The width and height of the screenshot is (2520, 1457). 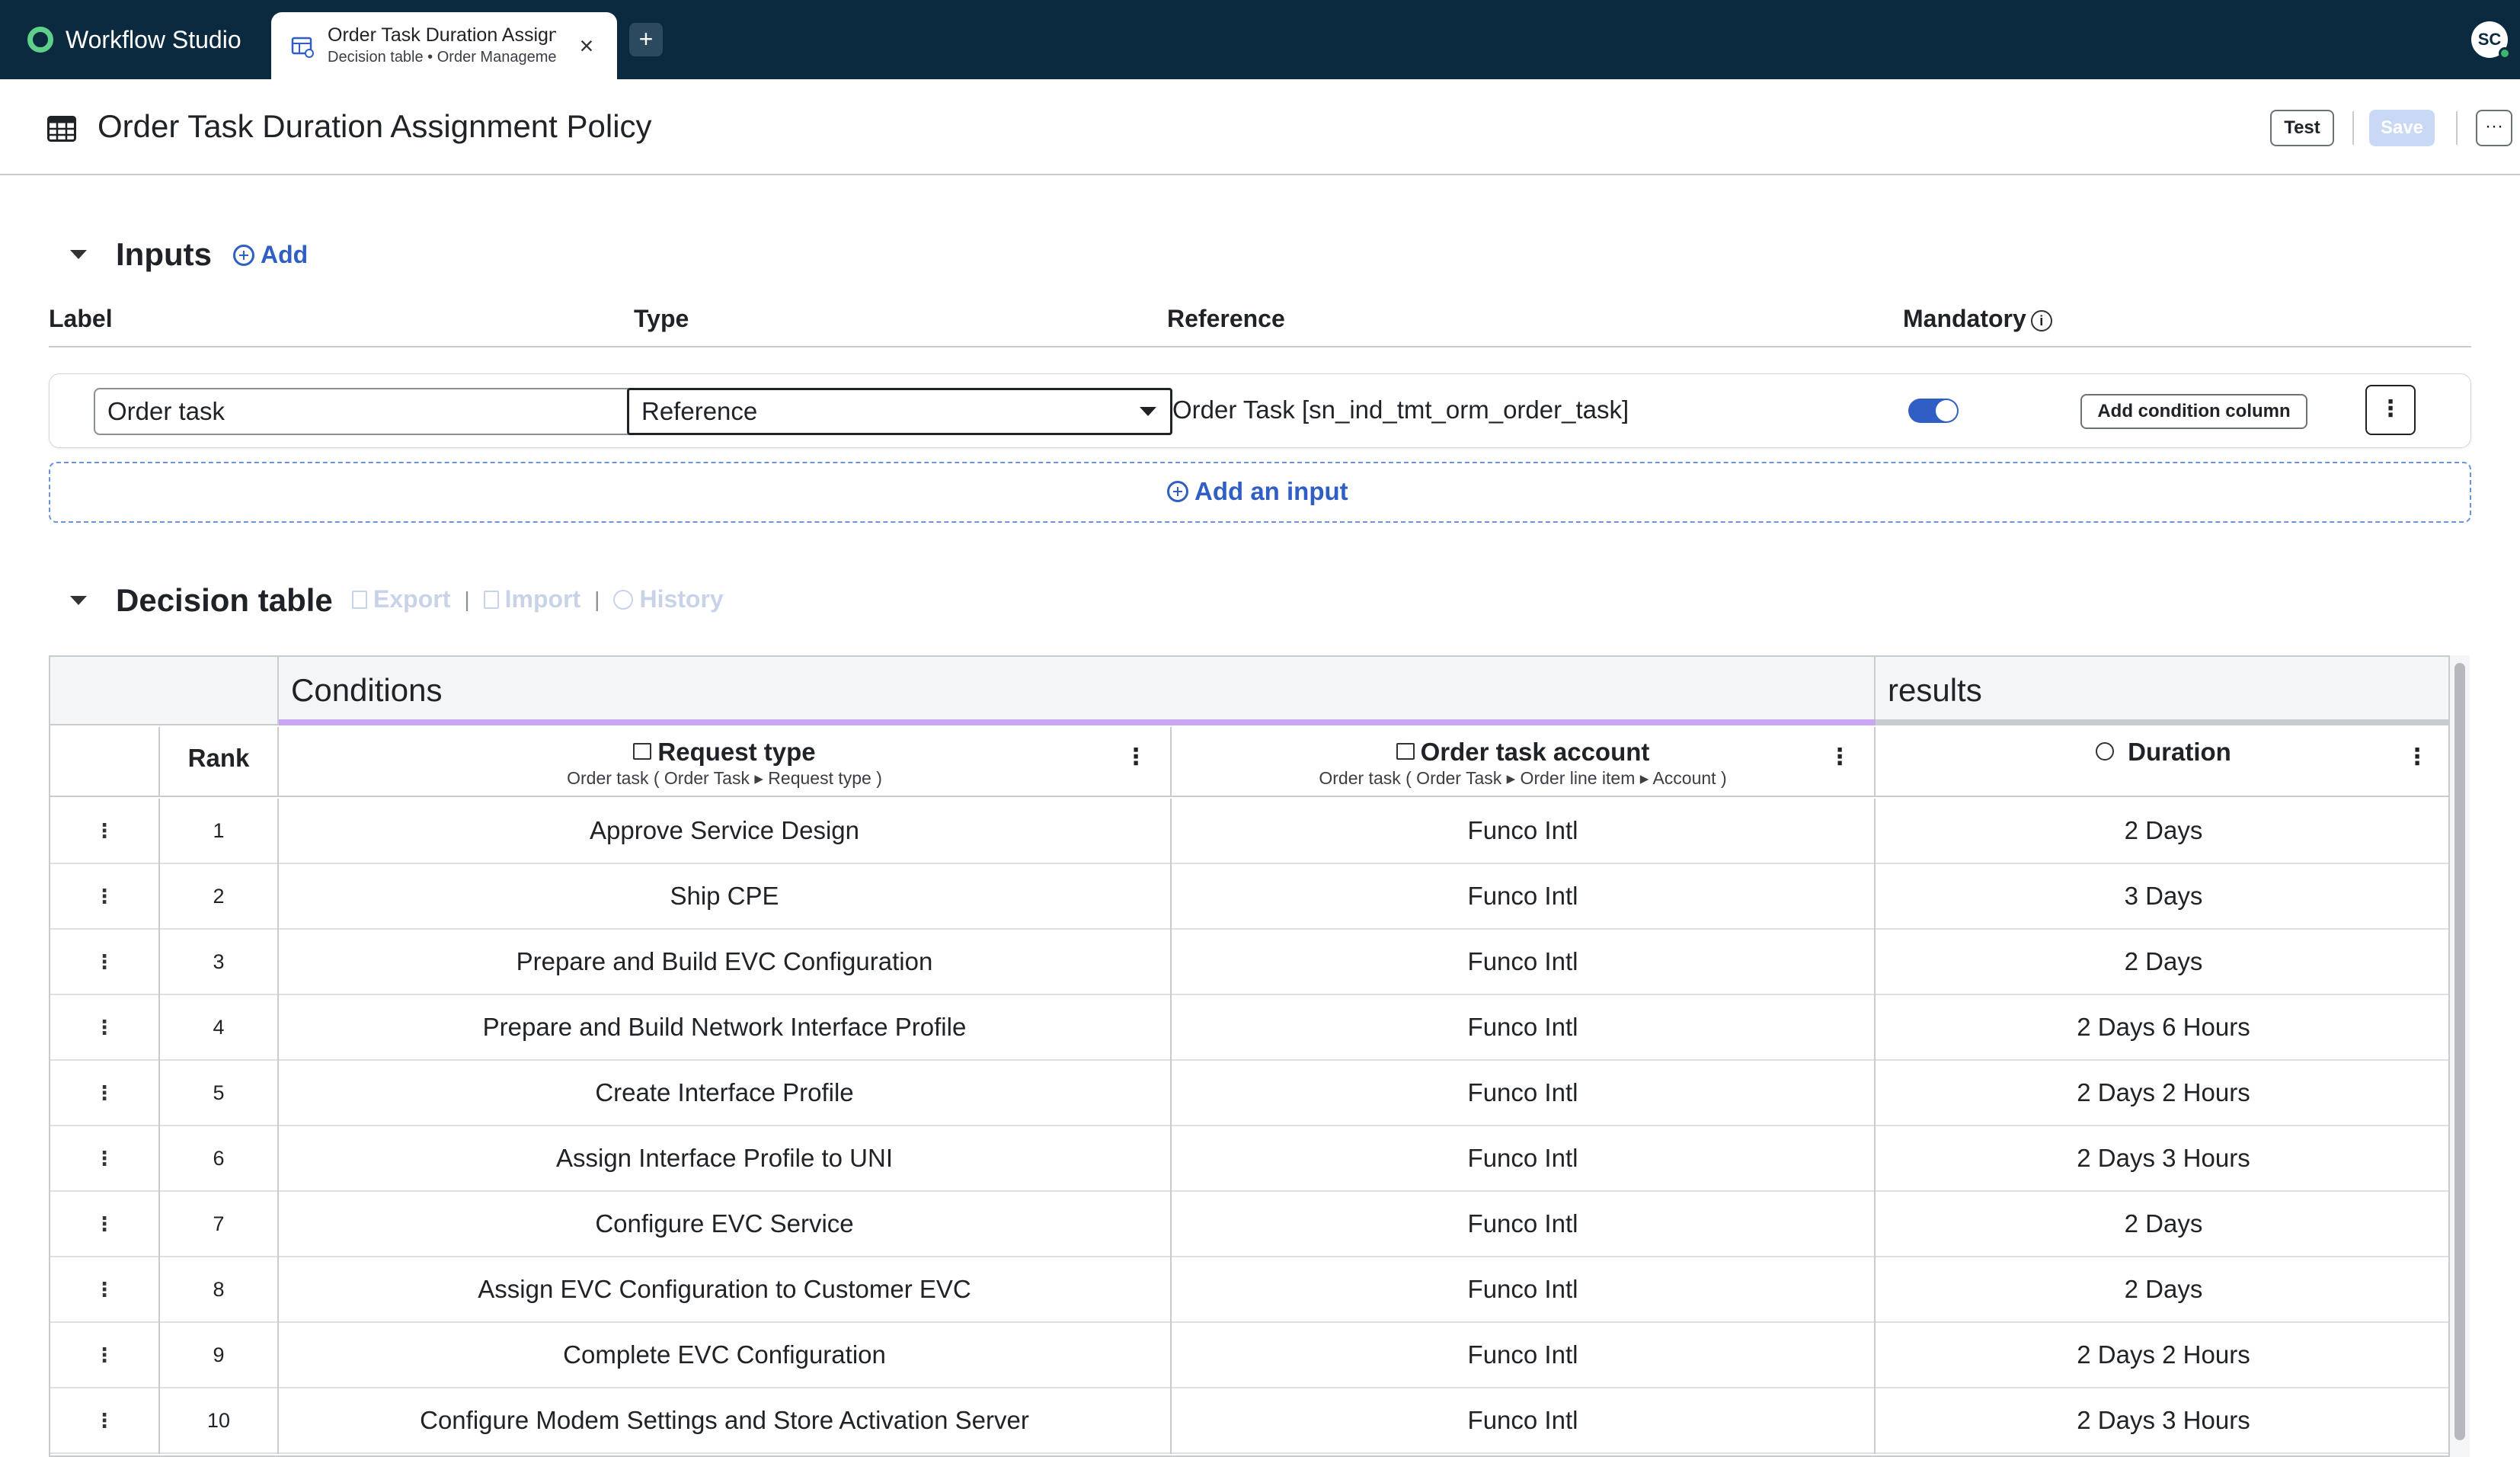 What do you see at coordinates (542, 599) in the screenshot?
I see `import-label: Import` at bounding box center [542, 599].